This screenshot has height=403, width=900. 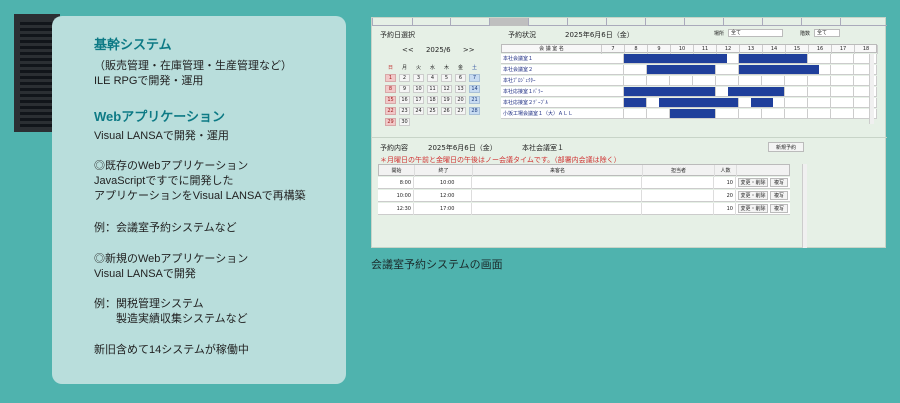 I want to click on calendar-day: 19, so click(x=446, y=100).